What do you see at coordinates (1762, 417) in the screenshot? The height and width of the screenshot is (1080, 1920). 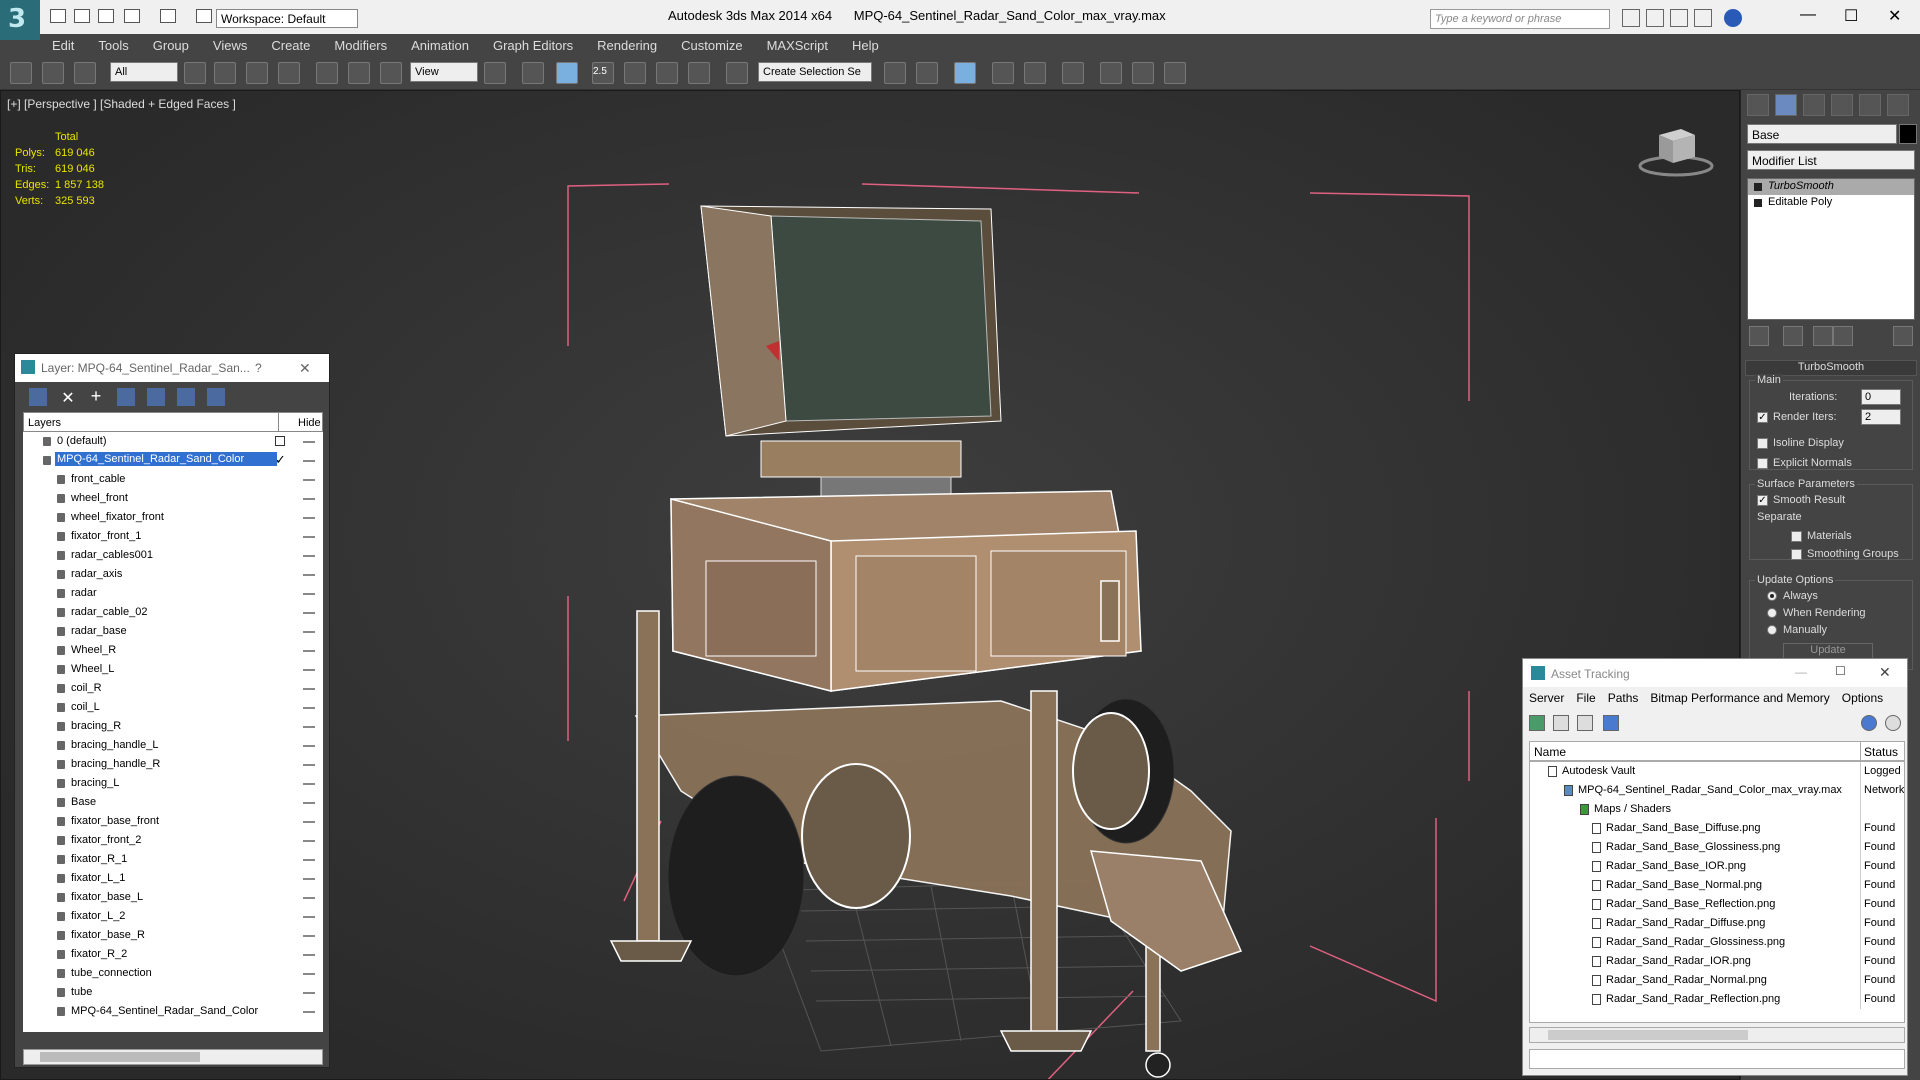 I see `render-iters-checkbox: ✓` at bounding box center [1762, 417].